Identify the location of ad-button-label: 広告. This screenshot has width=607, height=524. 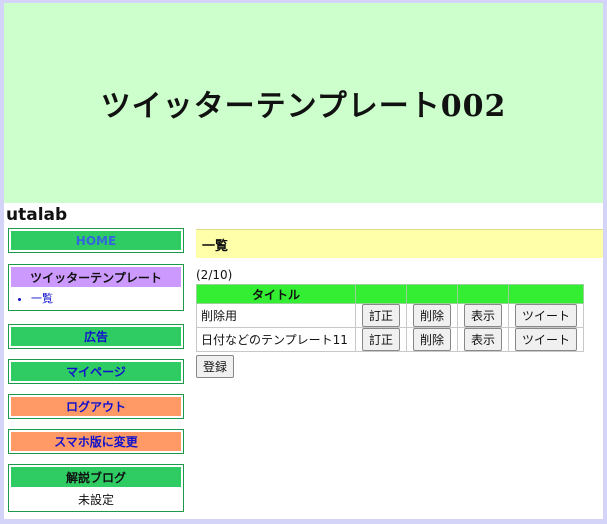
(96, 336).